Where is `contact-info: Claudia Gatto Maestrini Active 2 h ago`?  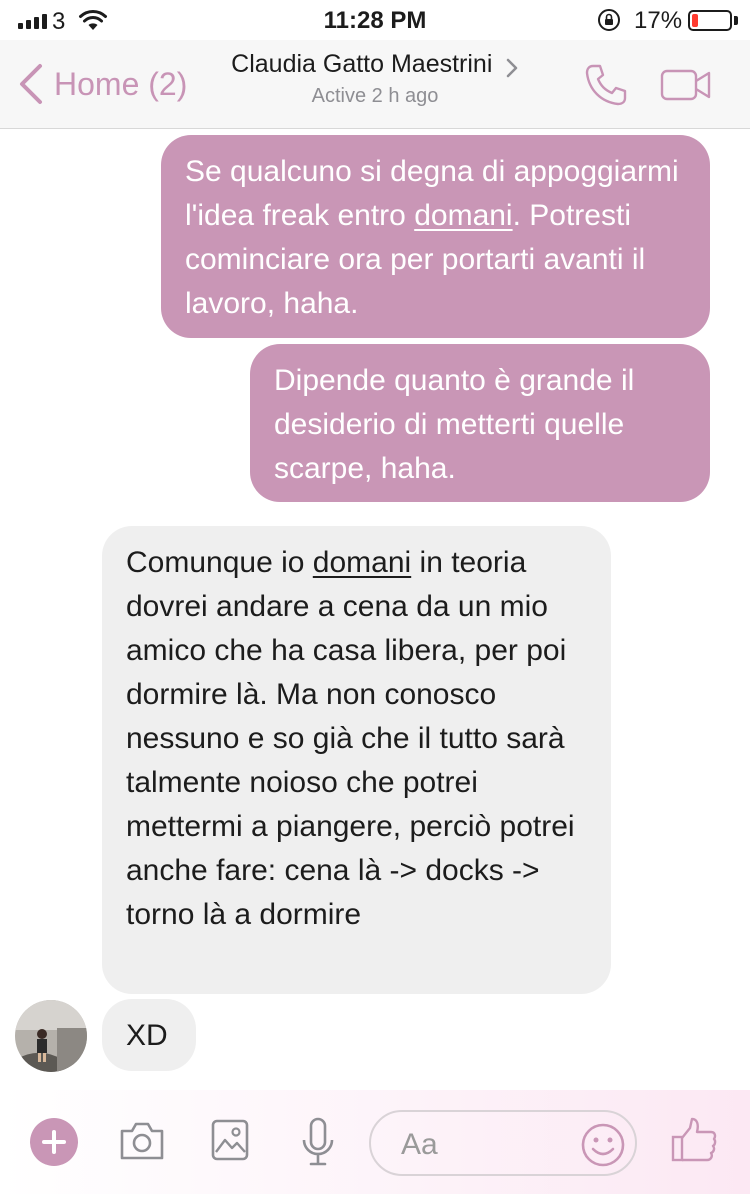 contact-info: Claudia Gatto Maestrini Active 2 h ago is located at coordinates (375, 79).